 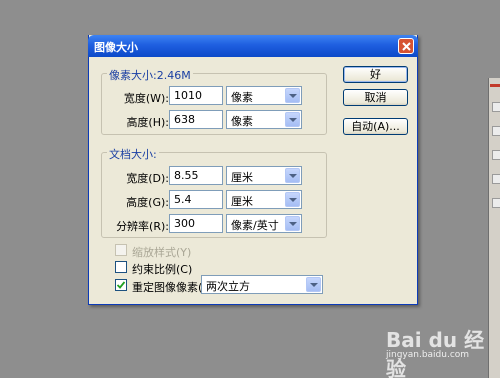 I want to click on doc-width-unit: 厘米, so click(x=242, y=177).